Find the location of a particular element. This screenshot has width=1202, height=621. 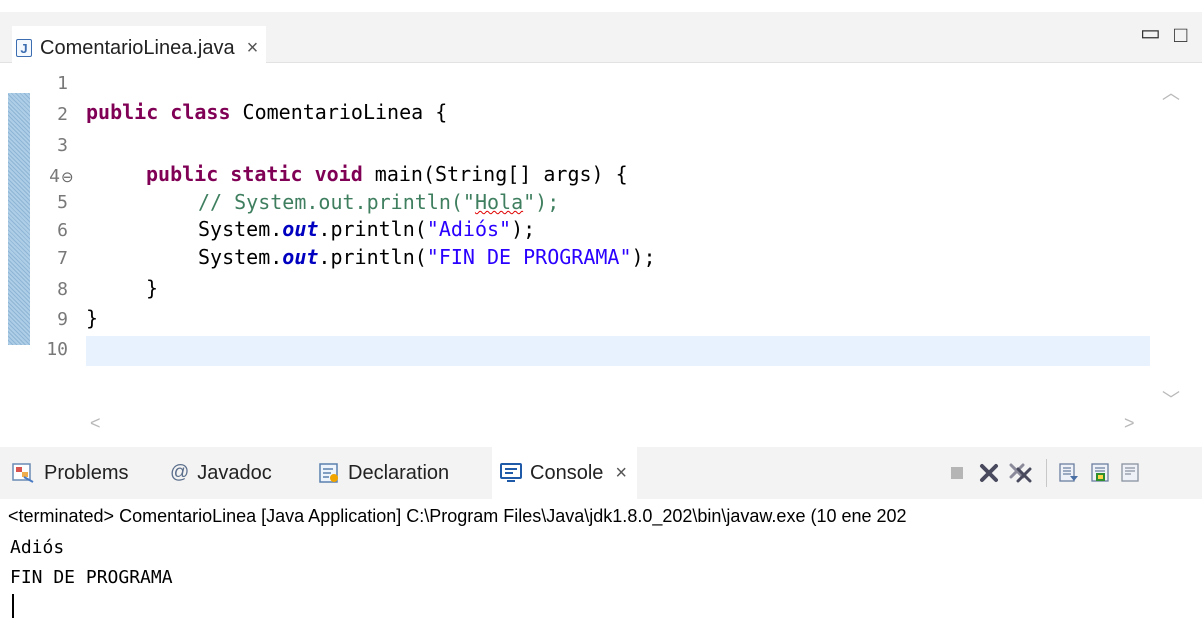

tab-declaration: Declaration is located at coordinates (383, 473).